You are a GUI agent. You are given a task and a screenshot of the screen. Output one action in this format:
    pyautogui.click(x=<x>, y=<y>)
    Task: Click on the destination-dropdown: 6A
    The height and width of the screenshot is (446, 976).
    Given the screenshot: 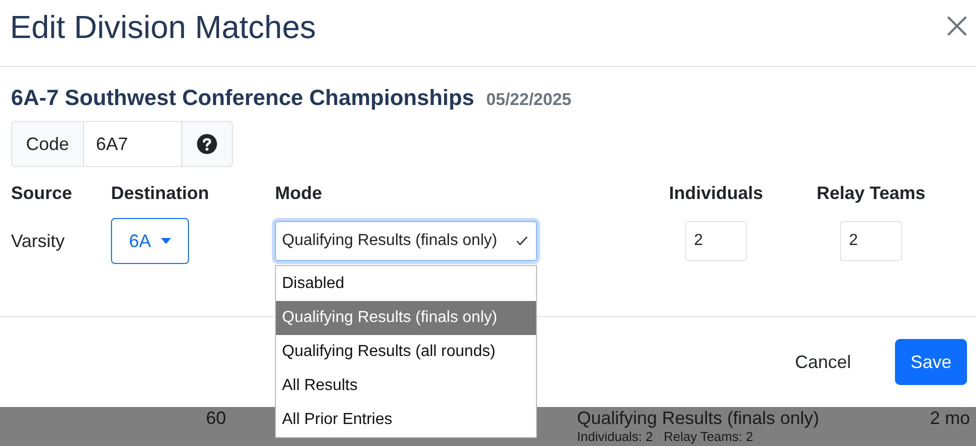 What is the action you would take?
    pyautogui.click(x=150, y=241)
    